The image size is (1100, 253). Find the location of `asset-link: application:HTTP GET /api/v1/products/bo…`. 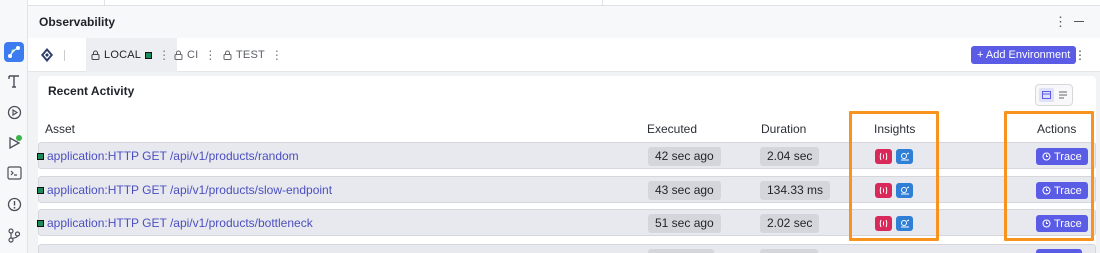

asset-link: application:HTTP GET /api/v1/products/bo… is located at coordinates (180, 223).